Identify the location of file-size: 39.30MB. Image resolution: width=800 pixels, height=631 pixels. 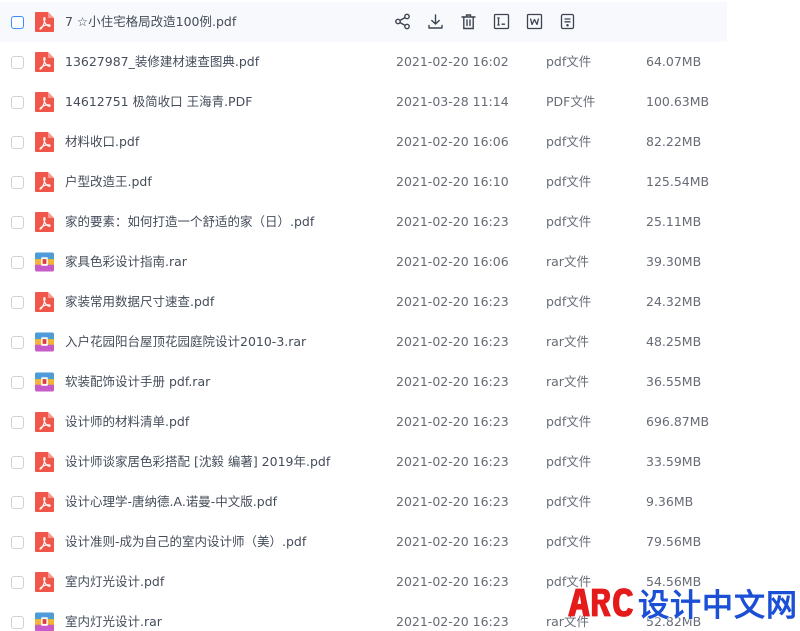
(674, 261).